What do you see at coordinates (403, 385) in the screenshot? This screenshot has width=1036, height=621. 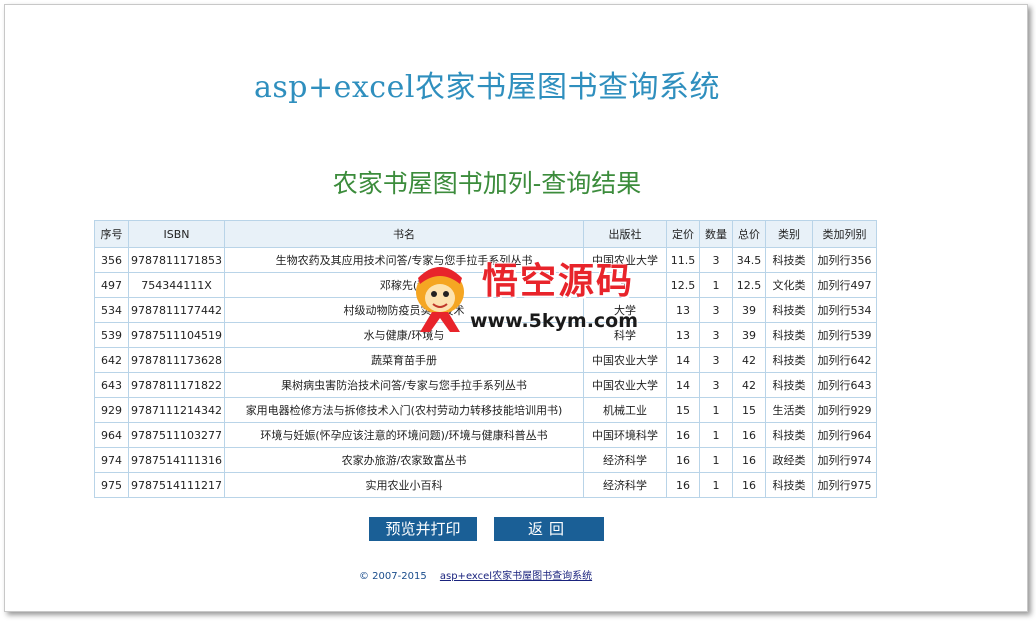 I see `table-cell: 果树病虫害防治技术问答/专家与您手拉手系列丛书` at bounding box center [403, 385].